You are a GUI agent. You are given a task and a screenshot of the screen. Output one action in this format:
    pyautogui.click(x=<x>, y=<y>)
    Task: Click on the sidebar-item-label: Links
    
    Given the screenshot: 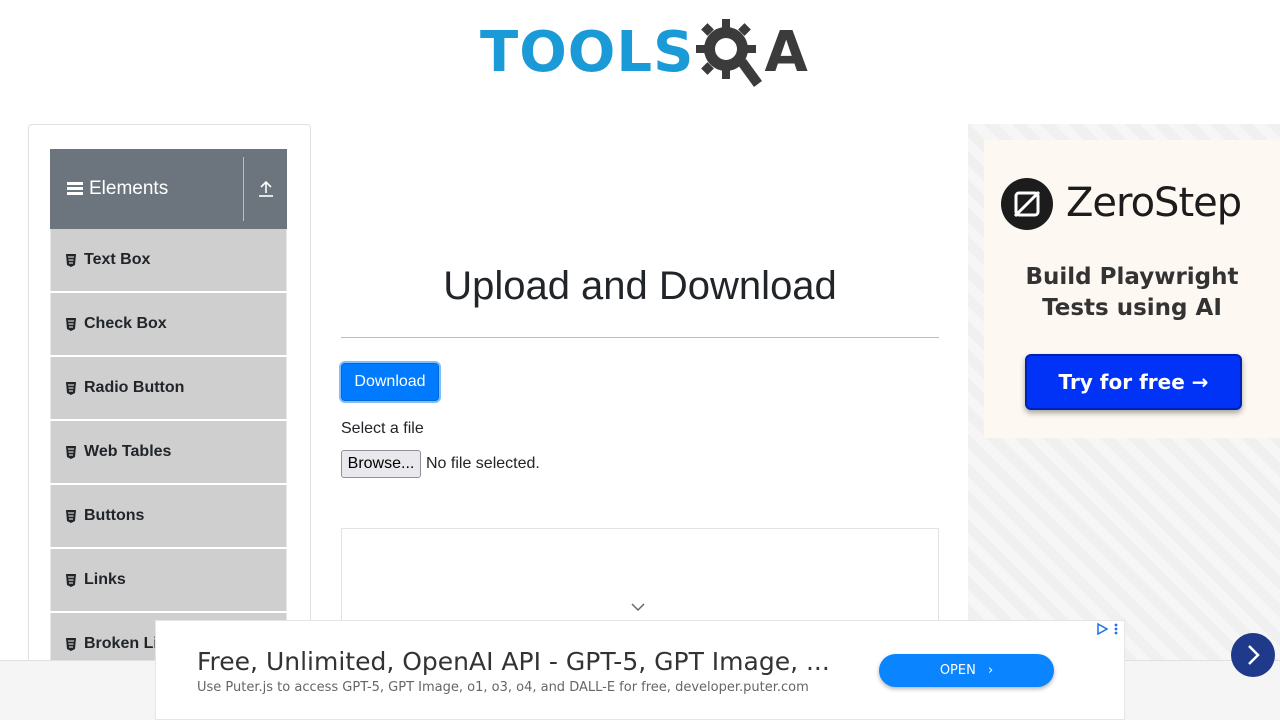 What is the action you would take?
    pyautogui.click(x=105, y=579)
    